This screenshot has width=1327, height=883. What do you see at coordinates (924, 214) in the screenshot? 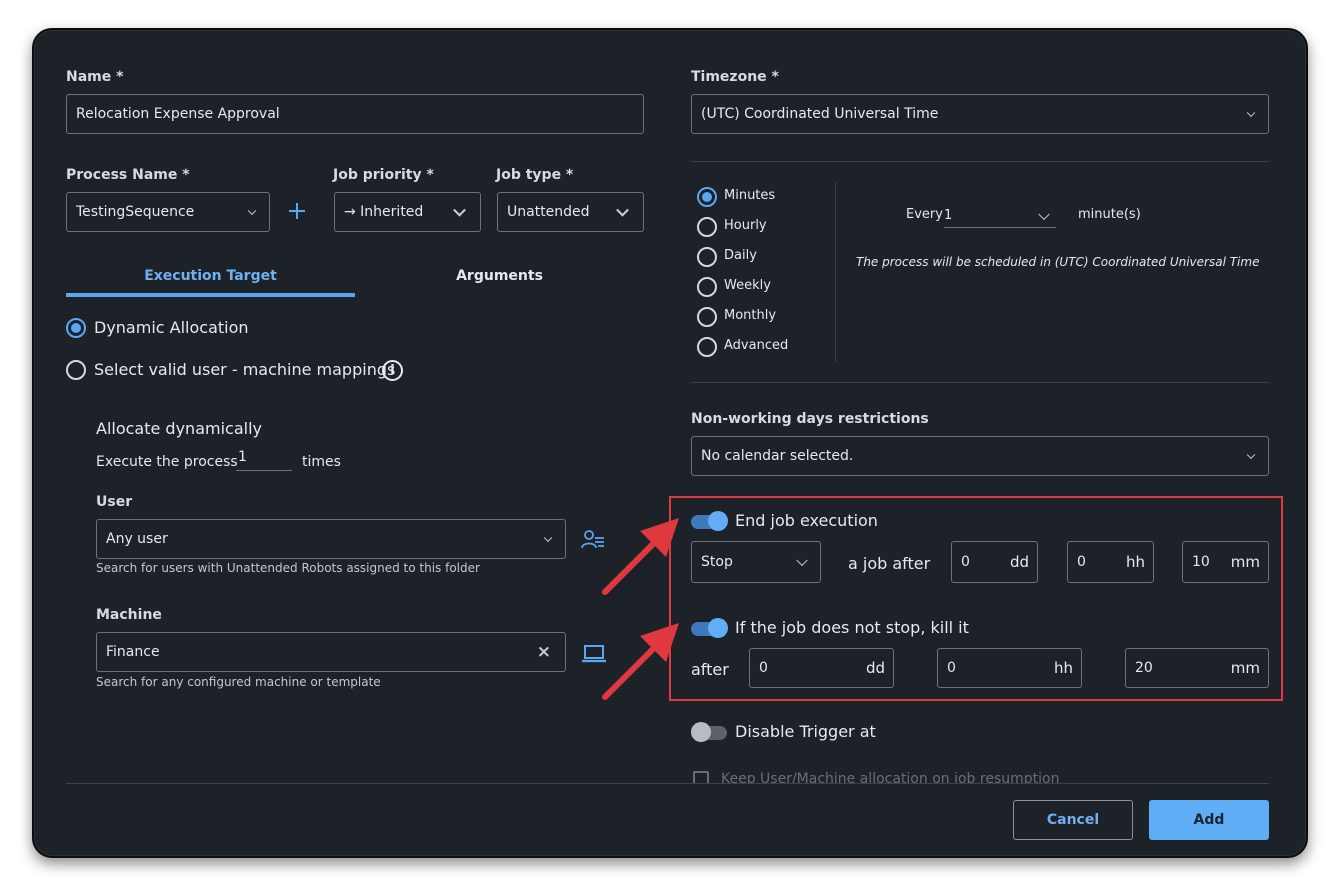
I see `every-label: Every` at bounding box center [924, 214].